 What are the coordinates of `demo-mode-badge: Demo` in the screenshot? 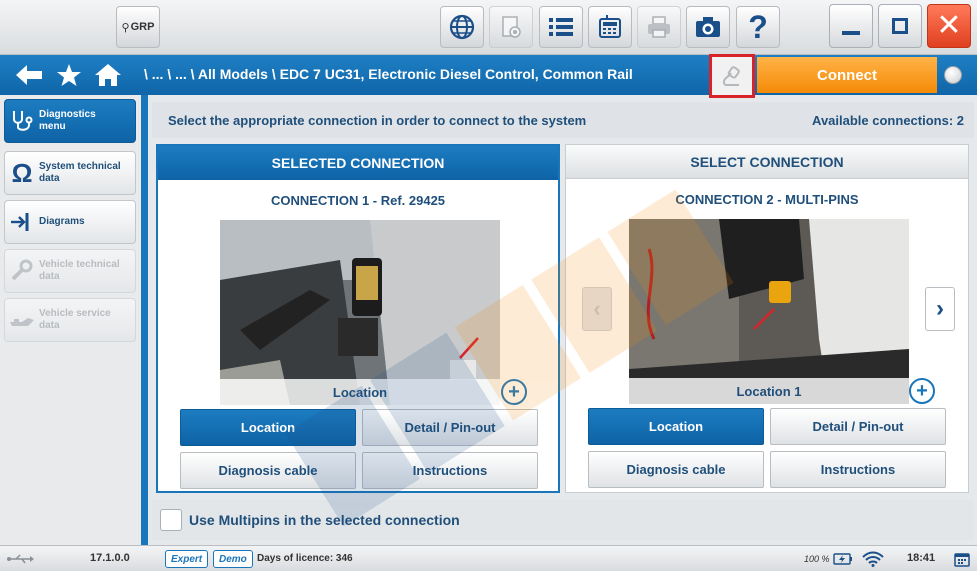 It's located at (233, 559).